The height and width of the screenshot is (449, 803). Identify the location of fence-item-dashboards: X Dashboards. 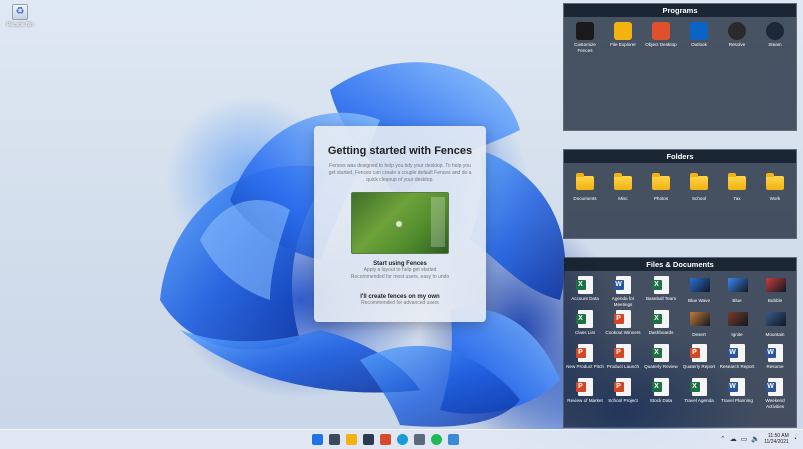
(661, 327).